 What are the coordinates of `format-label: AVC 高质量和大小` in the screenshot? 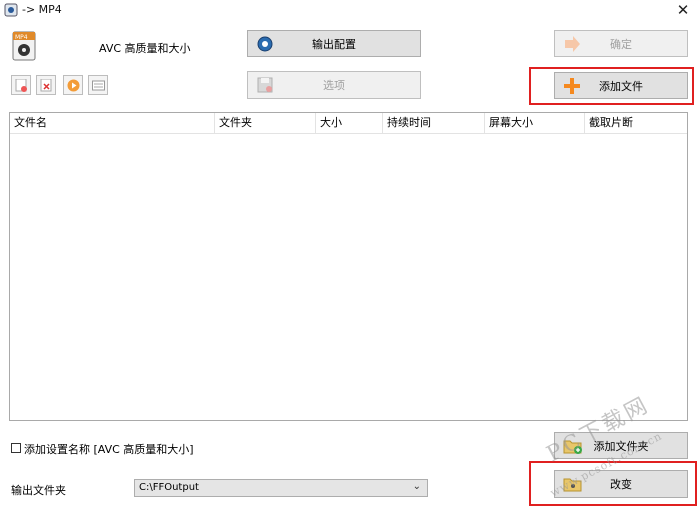 It's located at (145, 48).